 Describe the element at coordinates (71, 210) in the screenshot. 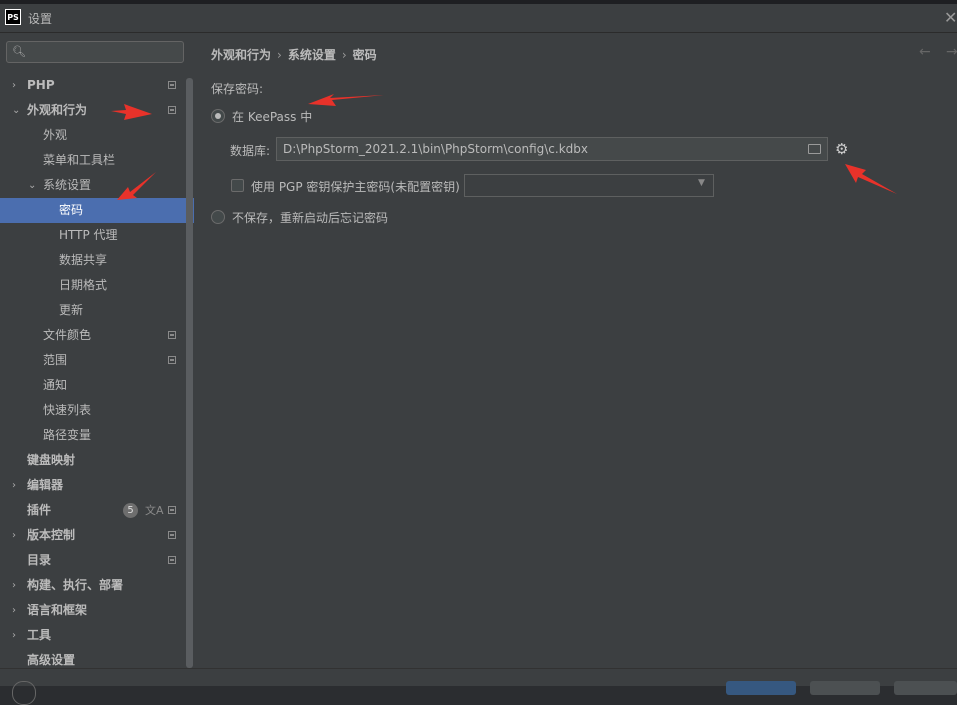

I see `sidebar-item-label: 密码` at that location.